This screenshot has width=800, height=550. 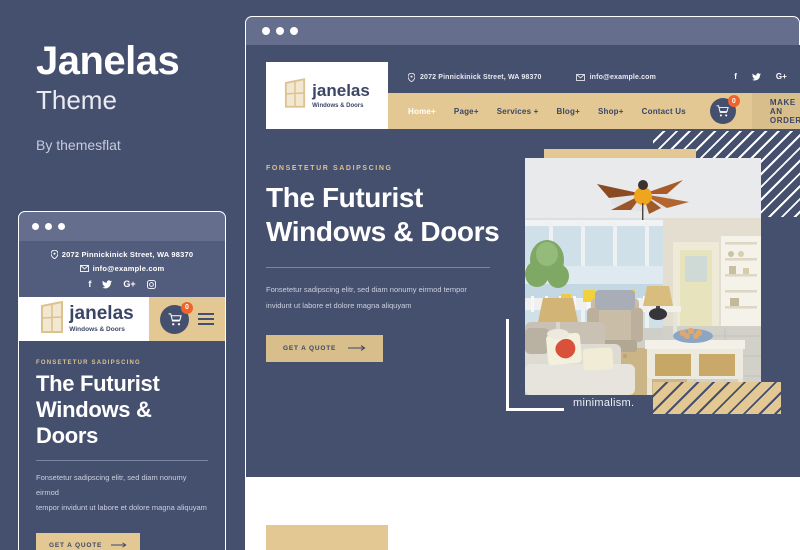 What do you see at coordinates (127, 254) in the screenshot?
I see `mobile-address-text: 2072 Pinnickinick Street, WA 98370` at bounding box center [127, 254].